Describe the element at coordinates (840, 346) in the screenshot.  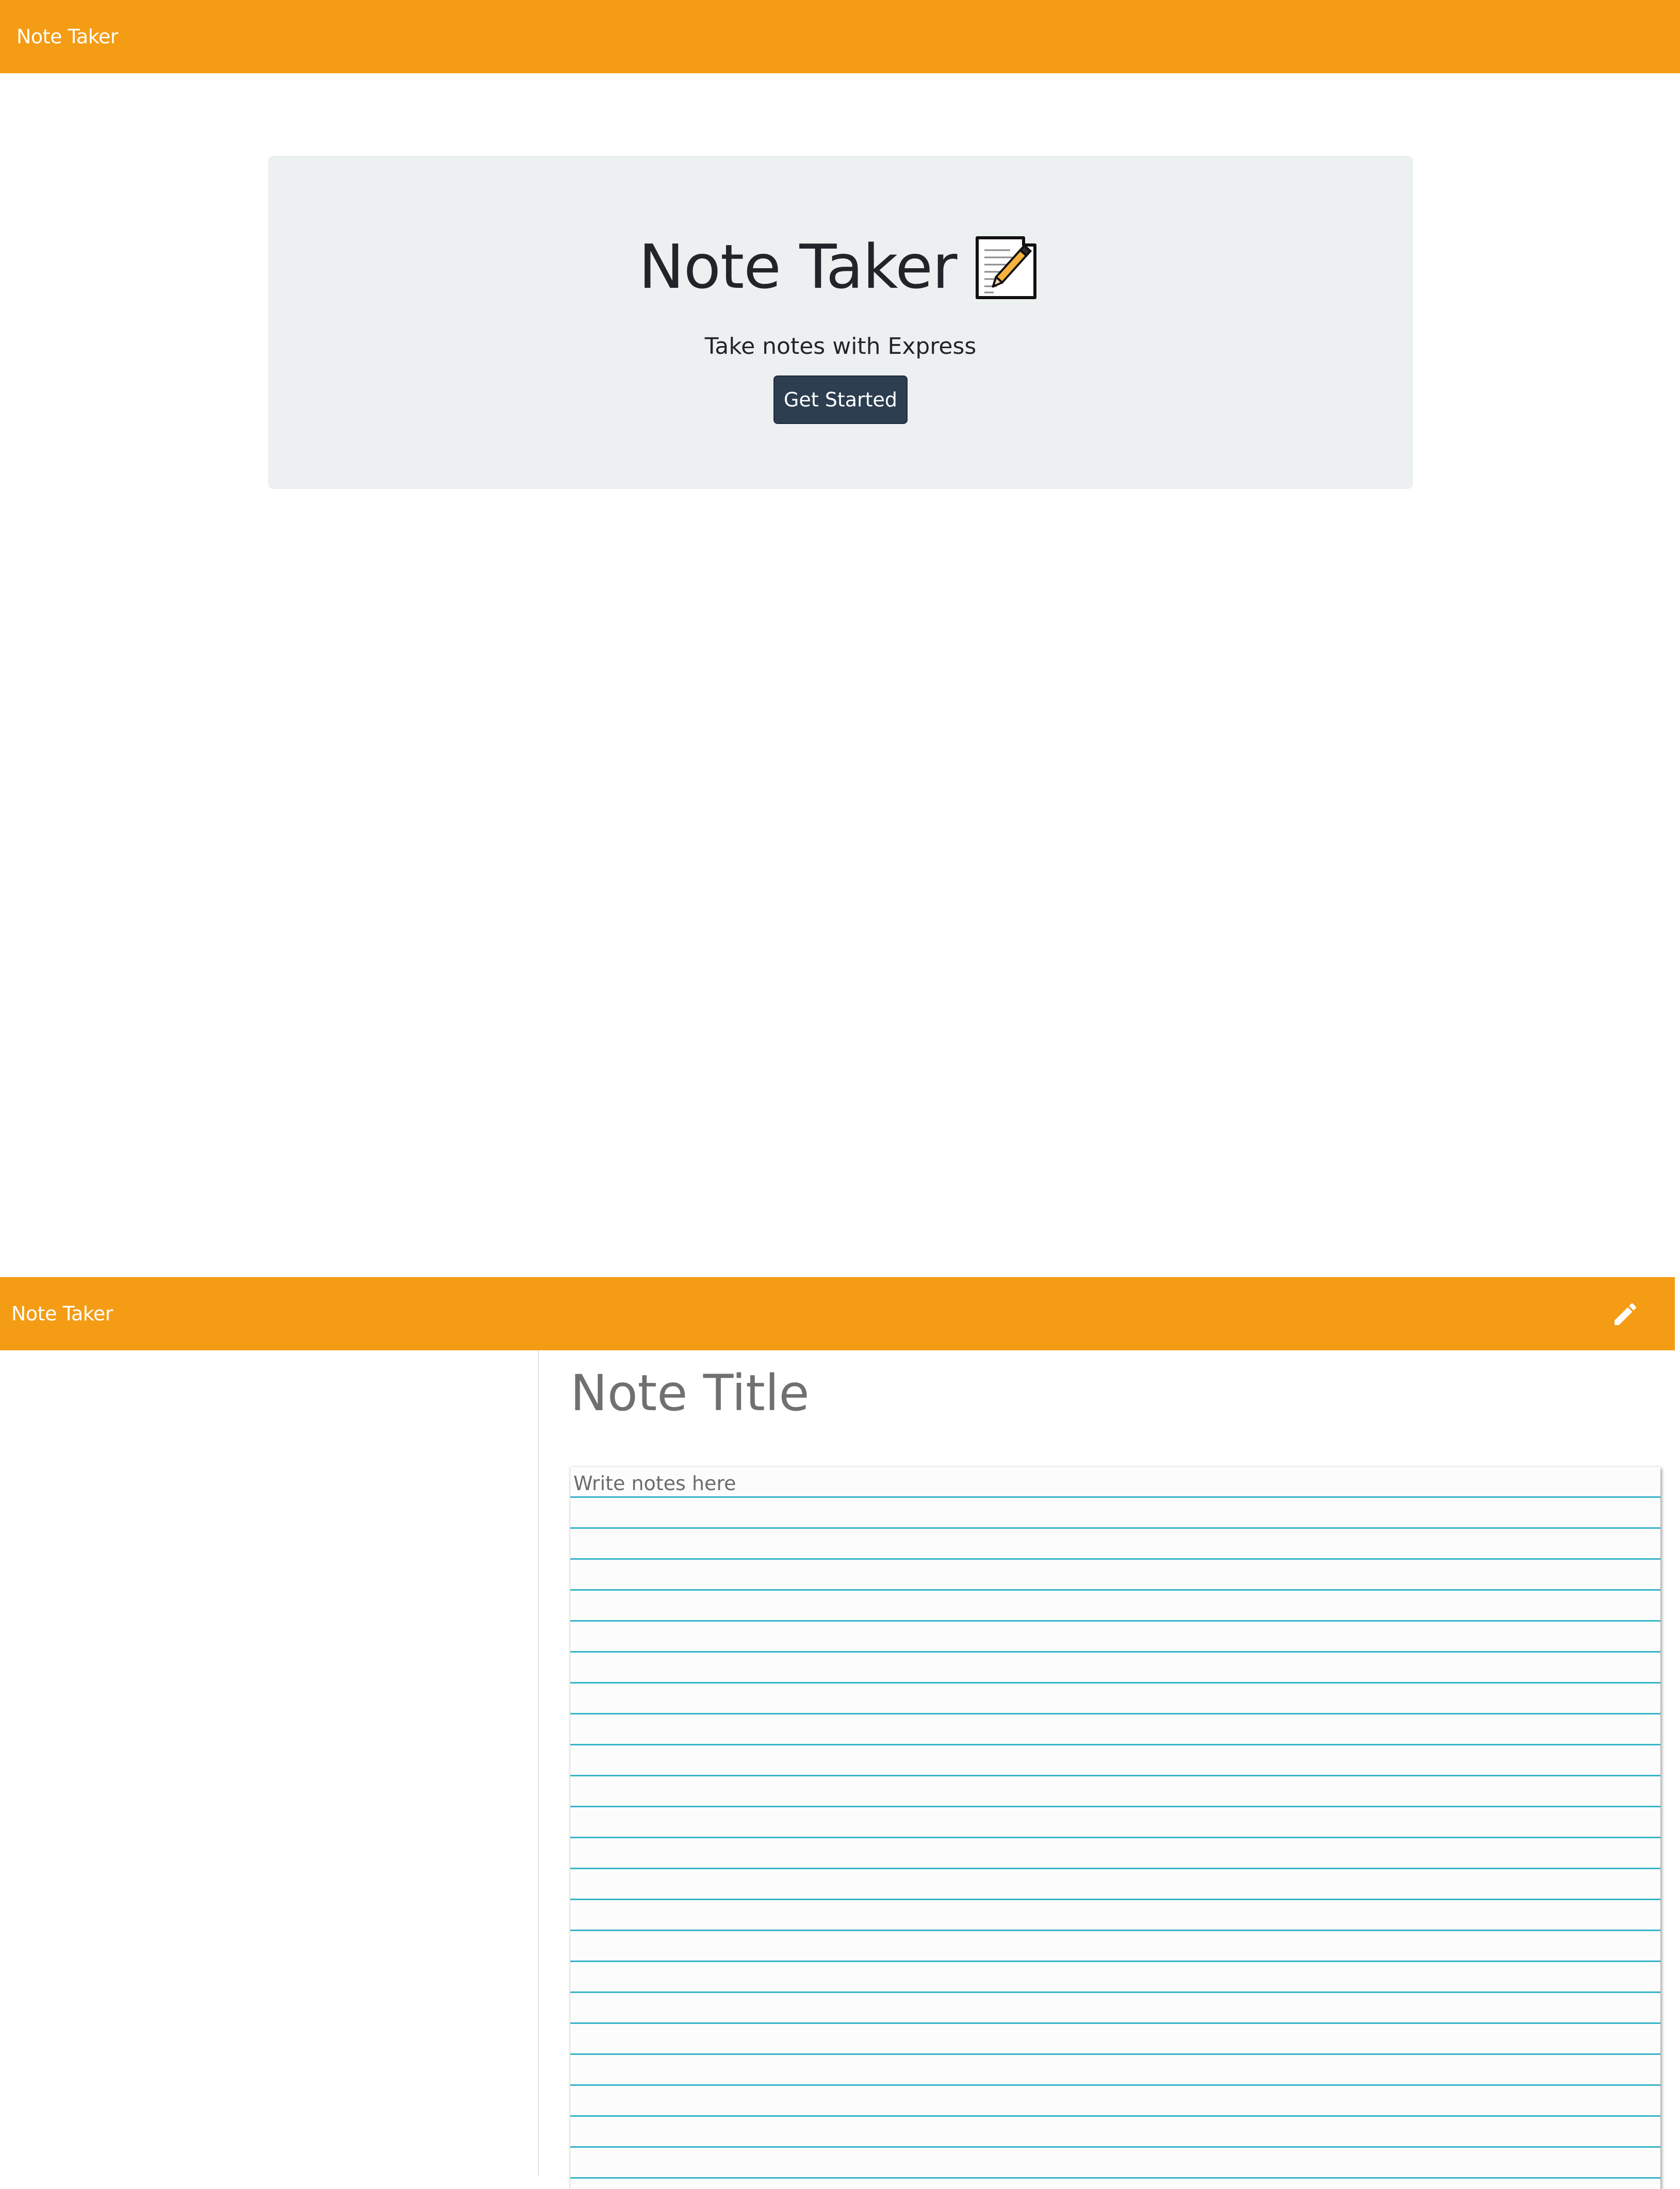
I see `jumbotron-subtitle: Take notes with Express` at that location.